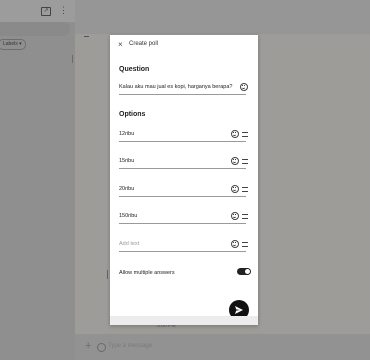 The height and width of the screenshot is (360, 370). I want to click on labels-filter-chip: Labels ▾, so click(13, 44).